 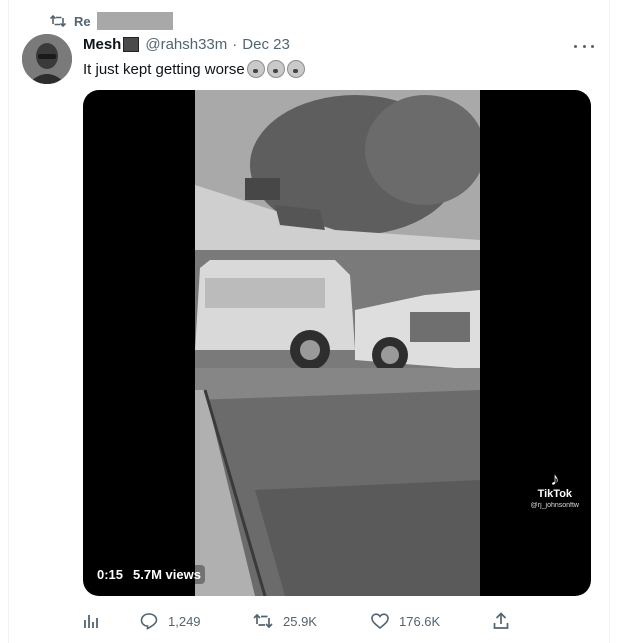 I want to click on like-count: 176.6K, so click(x=420, y=621).